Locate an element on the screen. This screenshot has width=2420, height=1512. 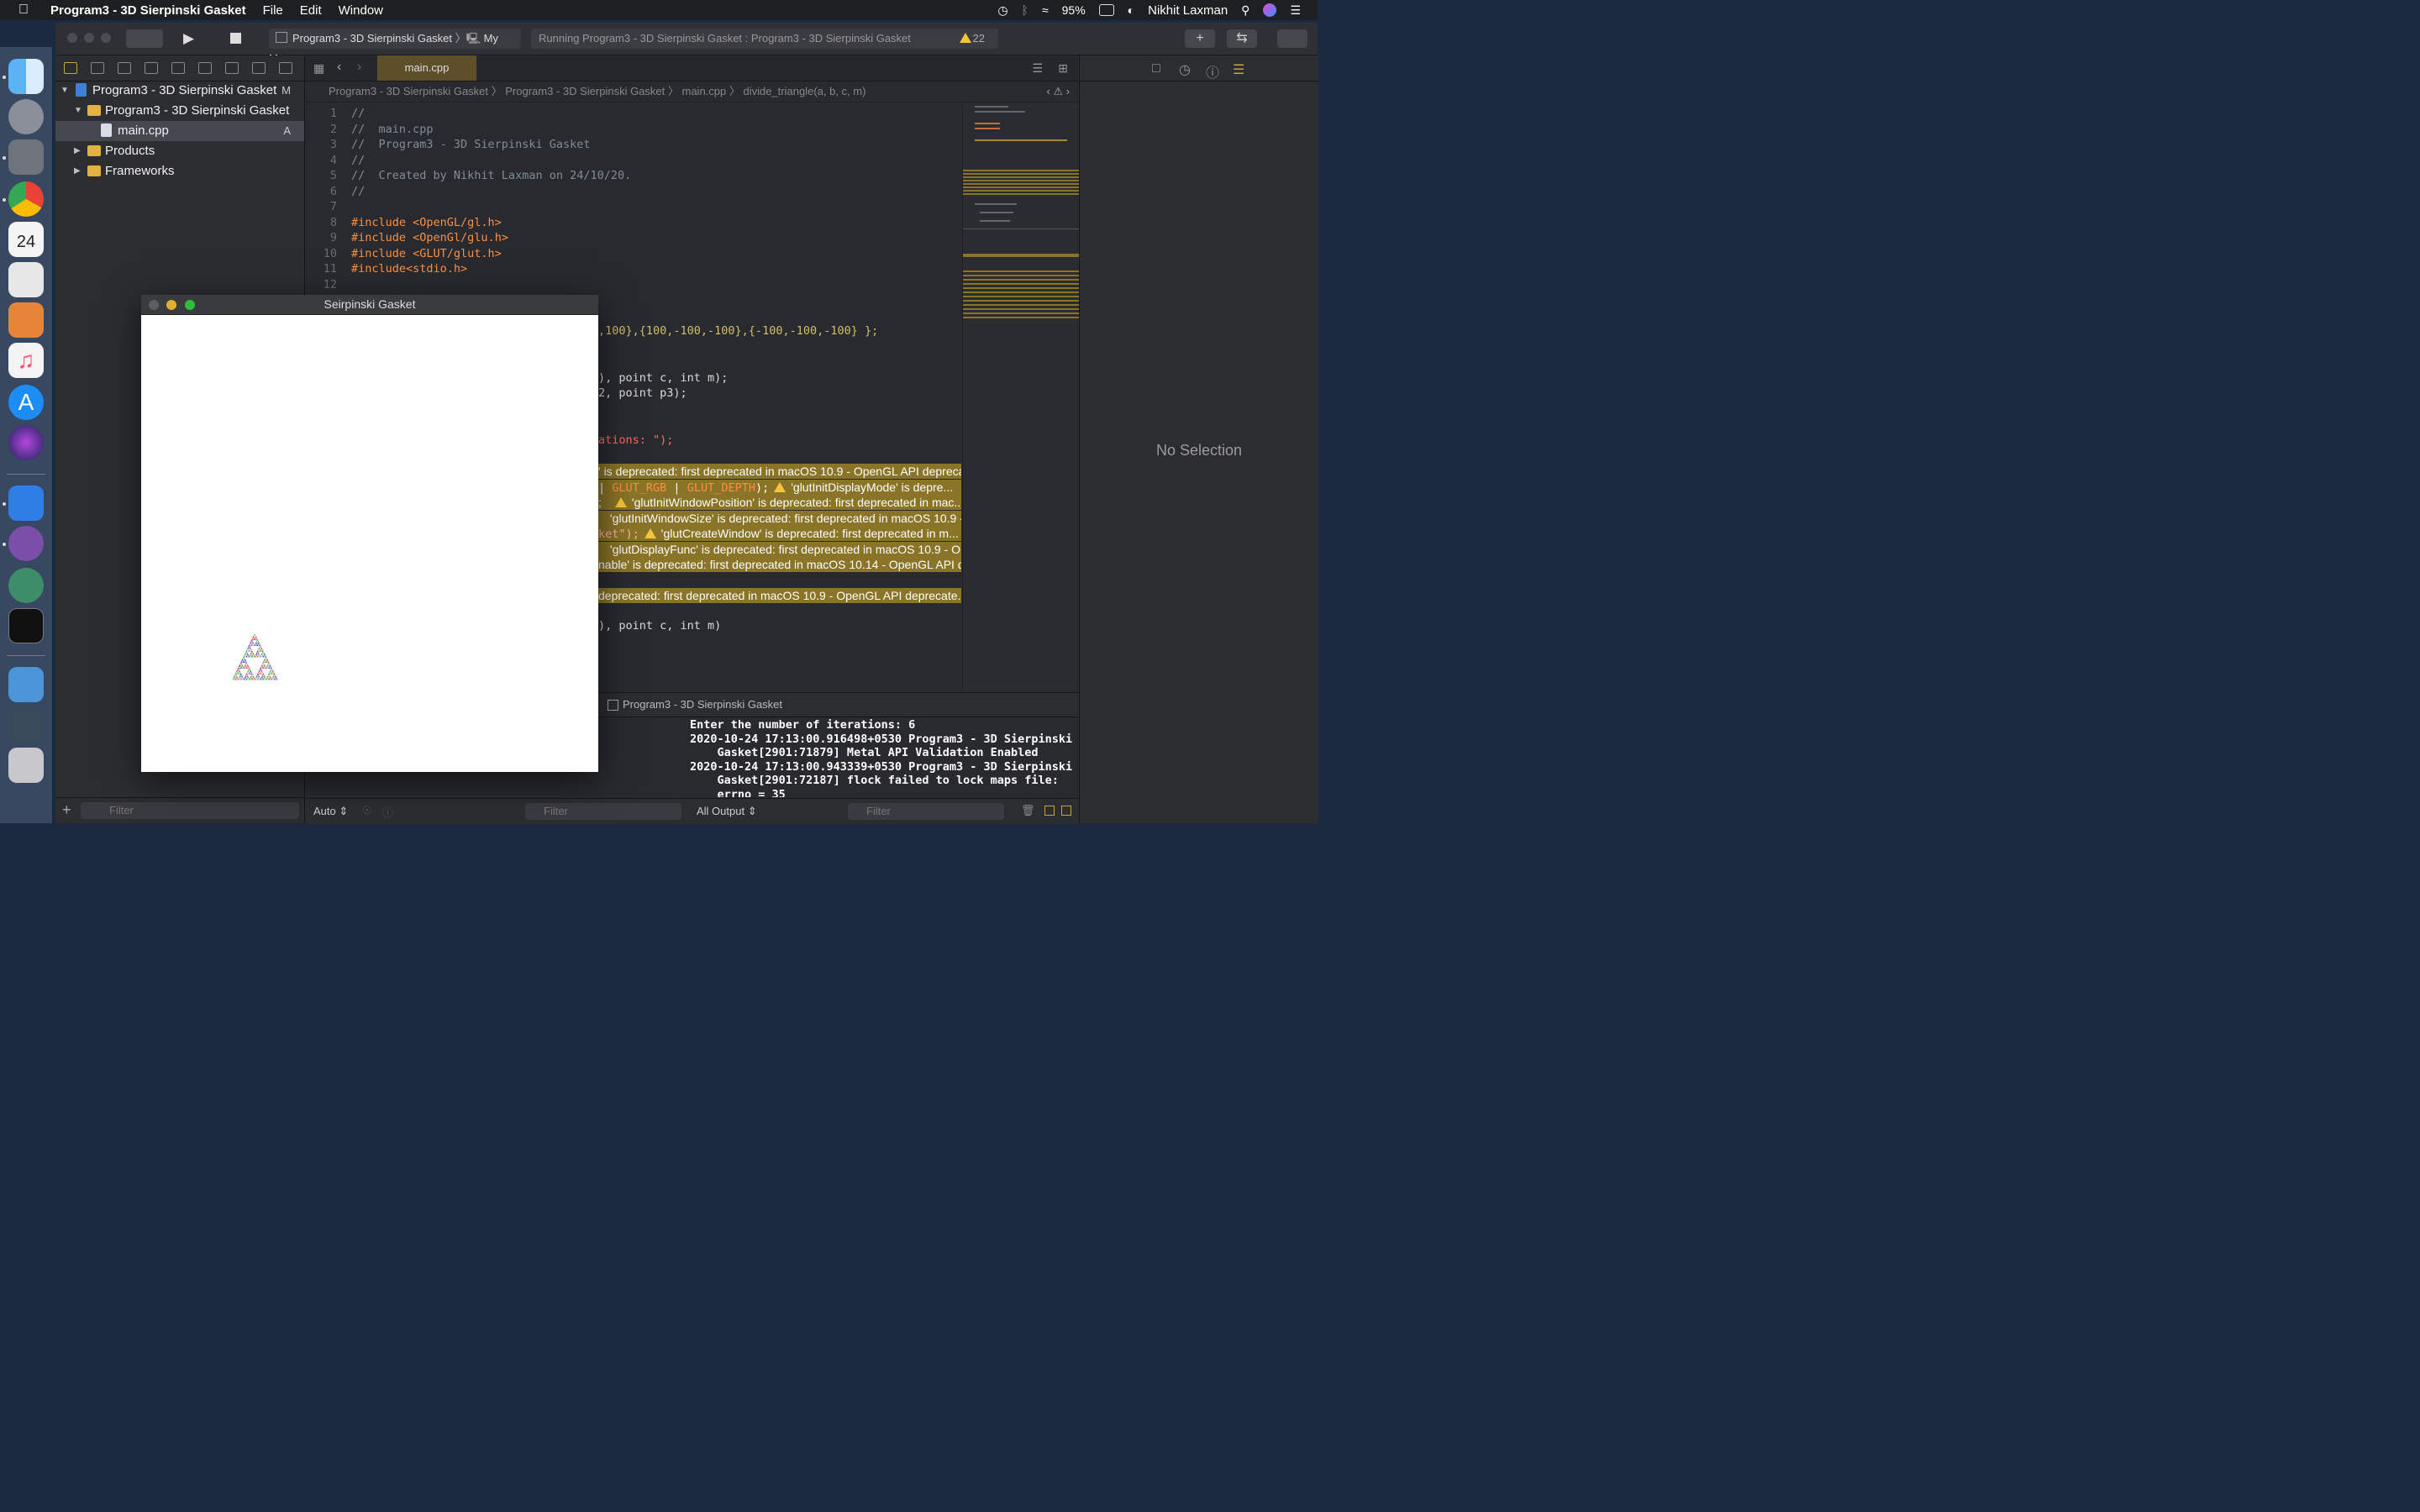
split-left-icon is located at coordinates (1049, 811).